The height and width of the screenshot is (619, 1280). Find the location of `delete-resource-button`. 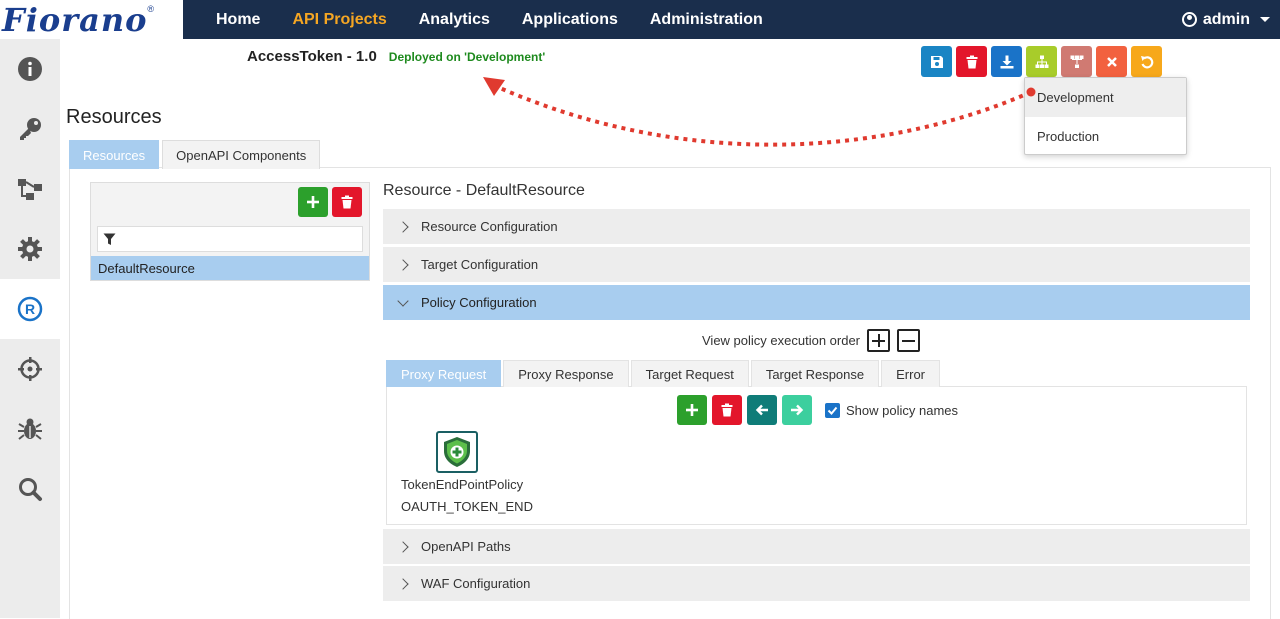

delete-resource-button is located at coordinates (347, 202).